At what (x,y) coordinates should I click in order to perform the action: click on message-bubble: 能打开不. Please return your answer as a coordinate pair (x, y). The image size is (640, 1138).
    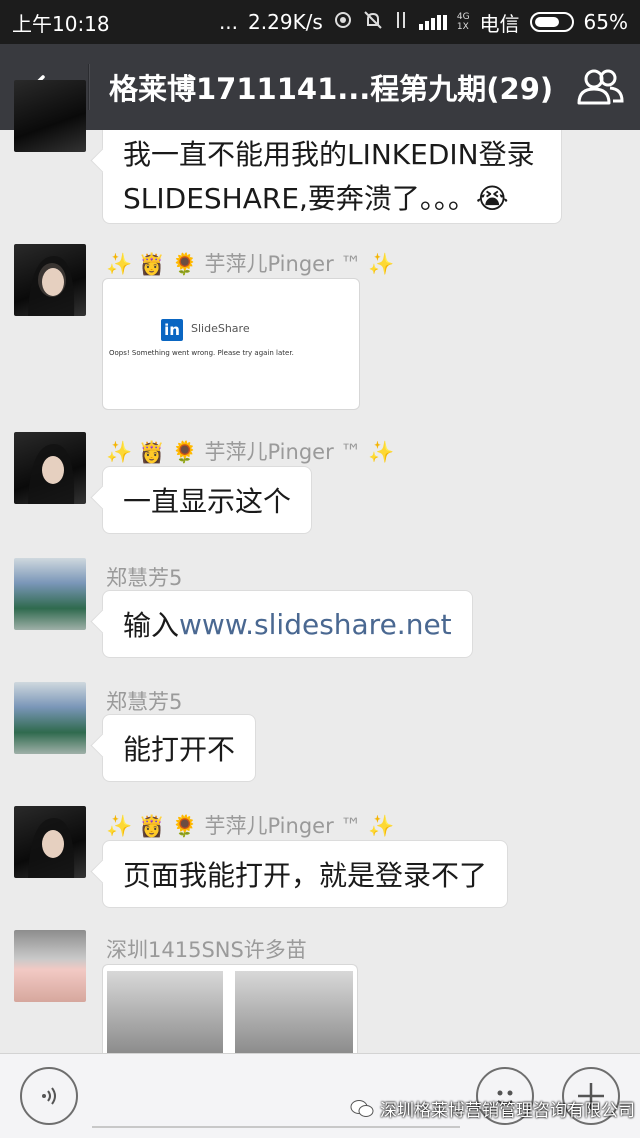
    Looking at the image, I should click on (179, 748).